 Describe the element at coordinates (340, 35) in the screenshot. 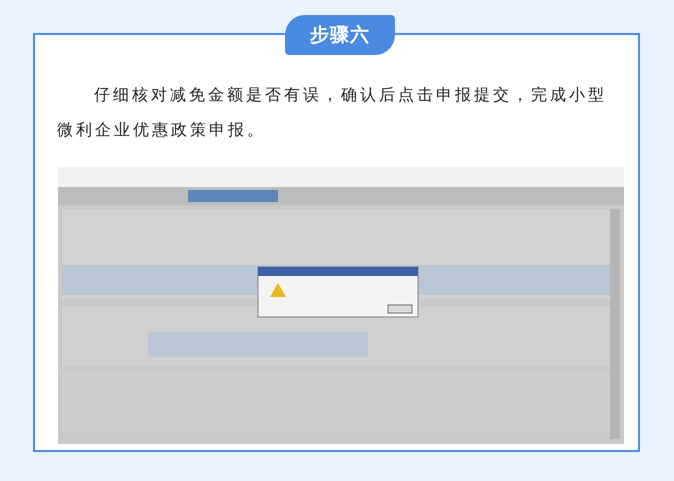

I see `step-label: 步骤六` at that location.